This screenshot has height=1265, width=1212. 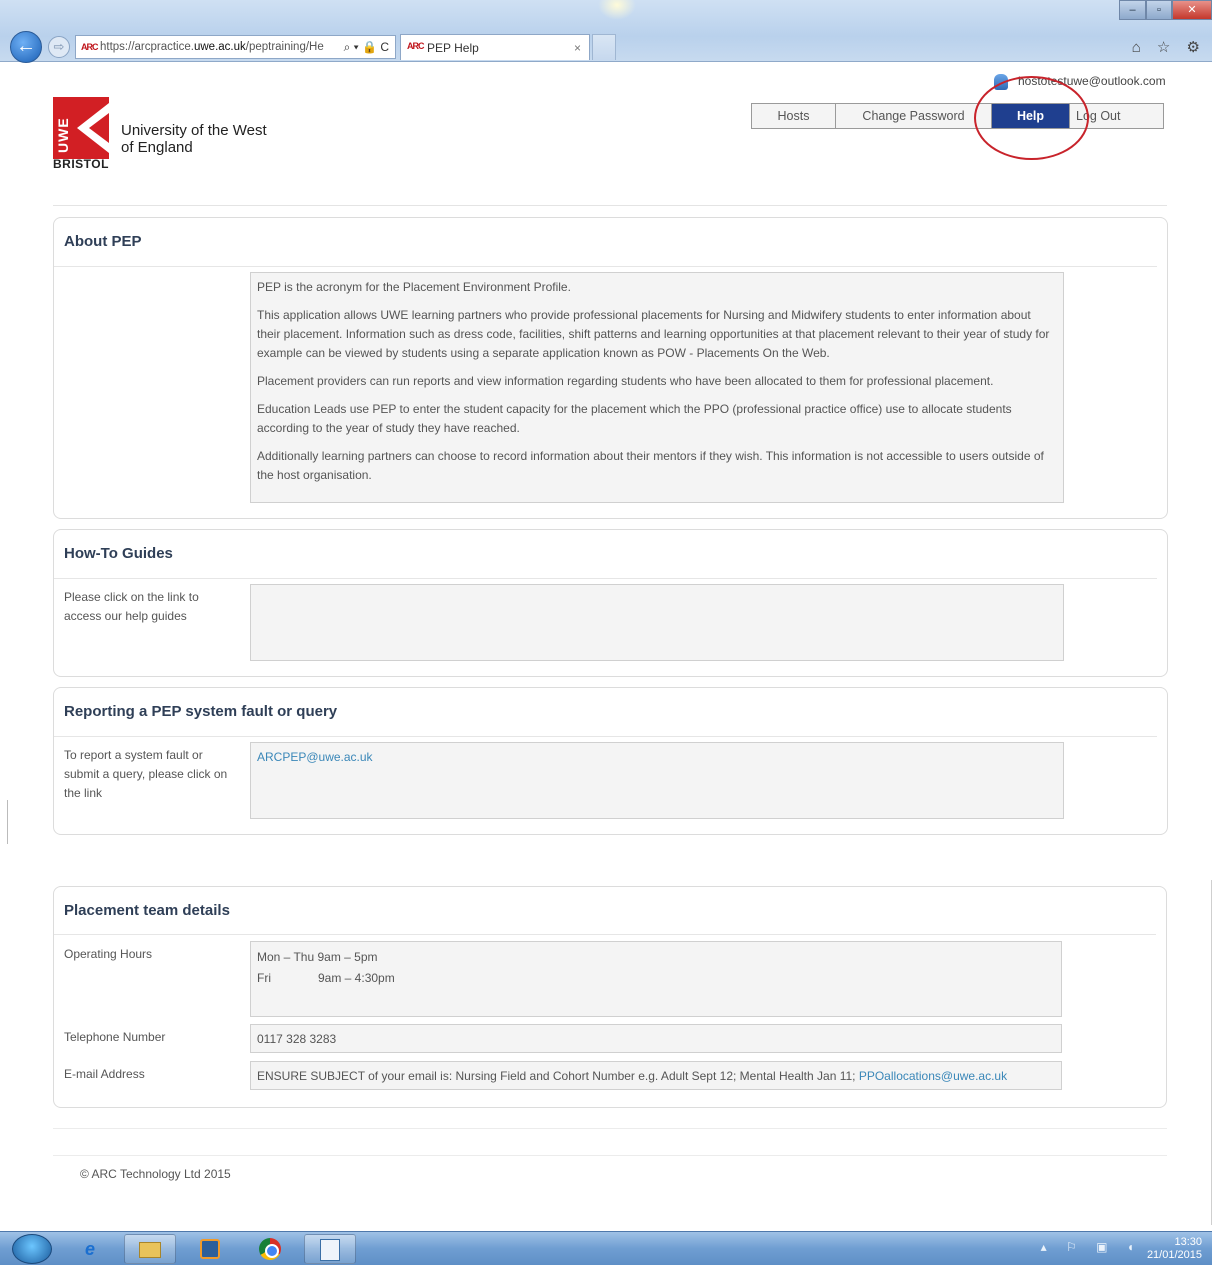 I want to click on window-controls: – ▫ ✕, so click(x=1165, y=10).